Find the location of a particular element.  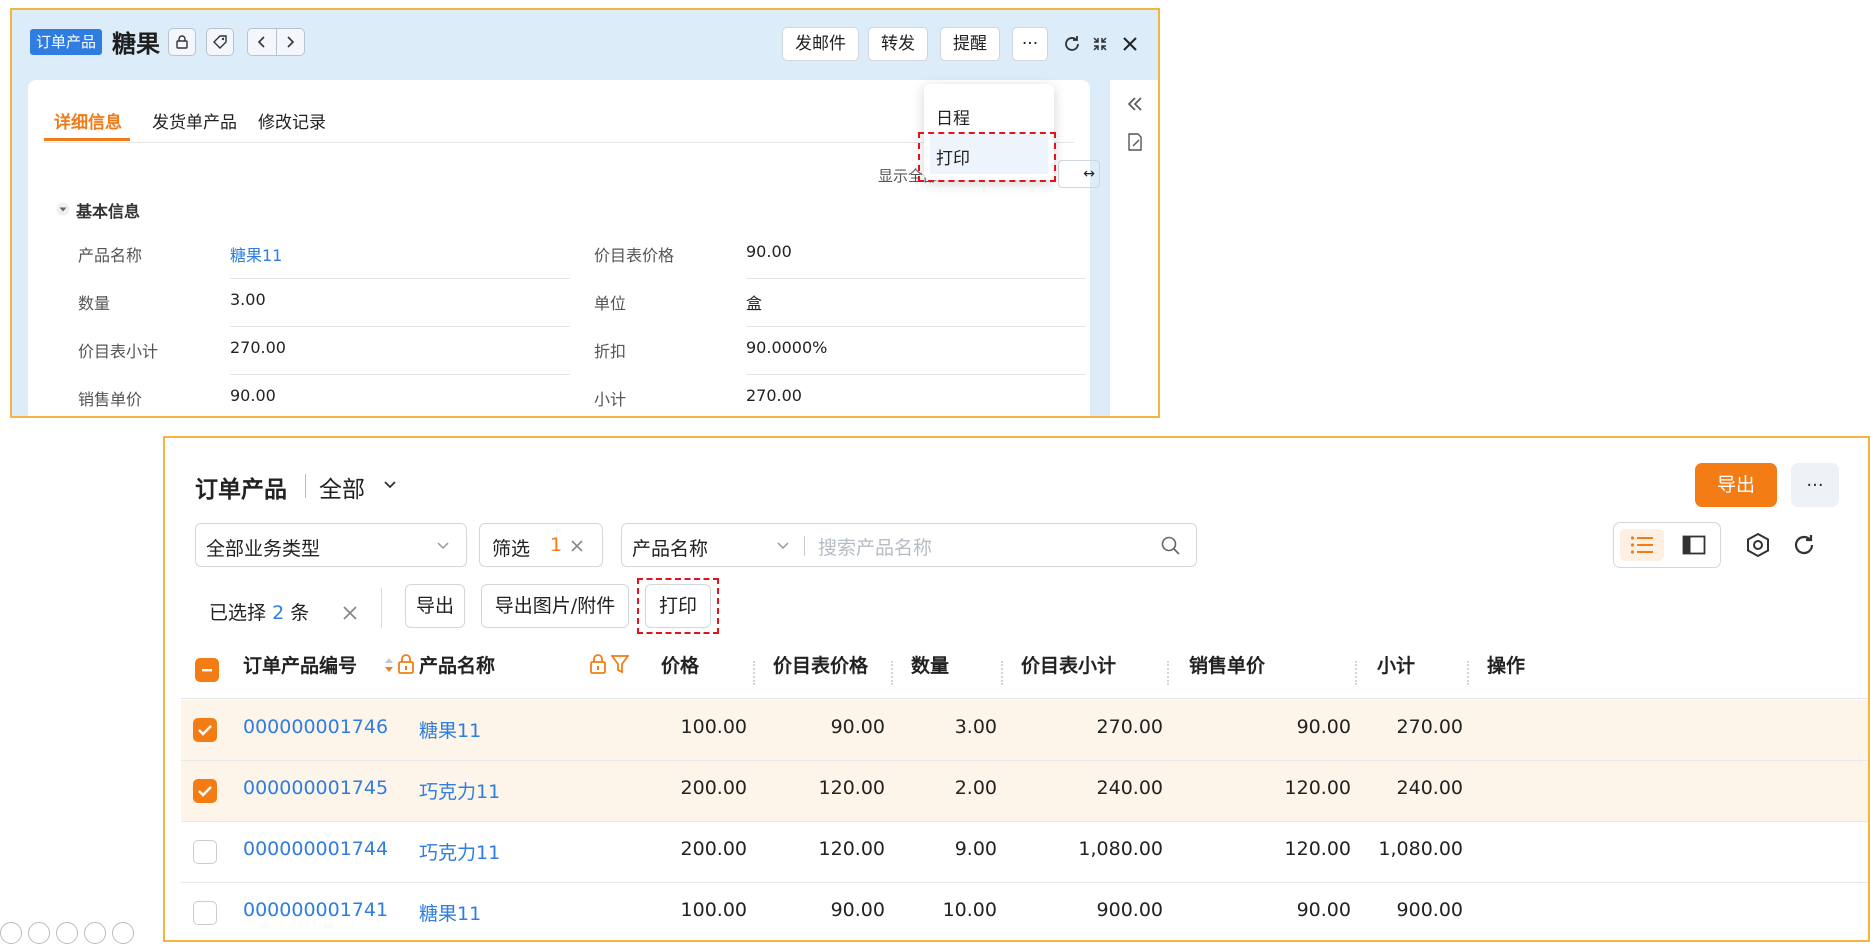

field-label: 单位 is located at coordinates (610, 303).